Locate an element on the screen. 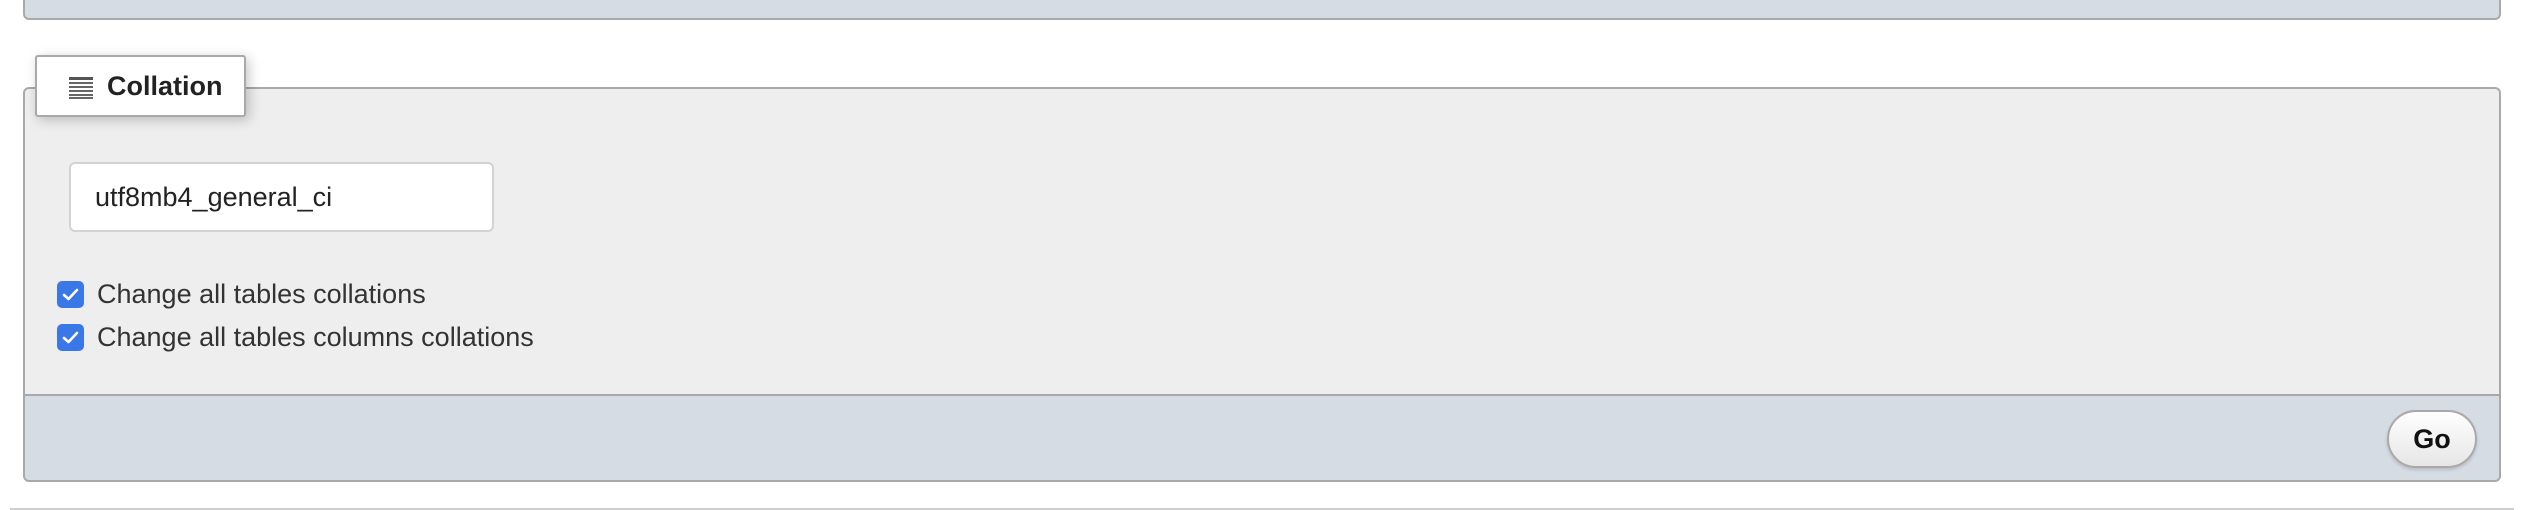  table-rows-icon is located at coordinates (81, 88).